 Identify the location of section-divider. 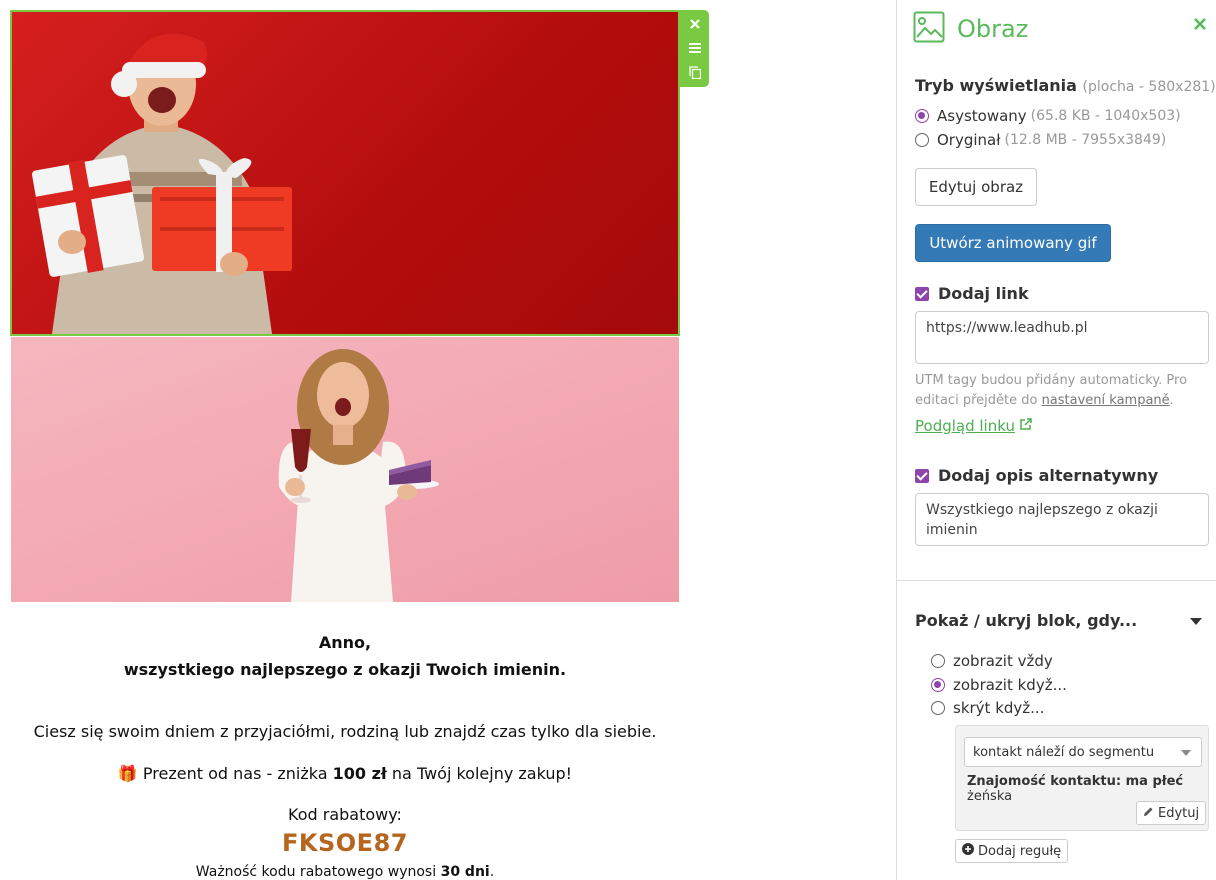
(1056, 580).